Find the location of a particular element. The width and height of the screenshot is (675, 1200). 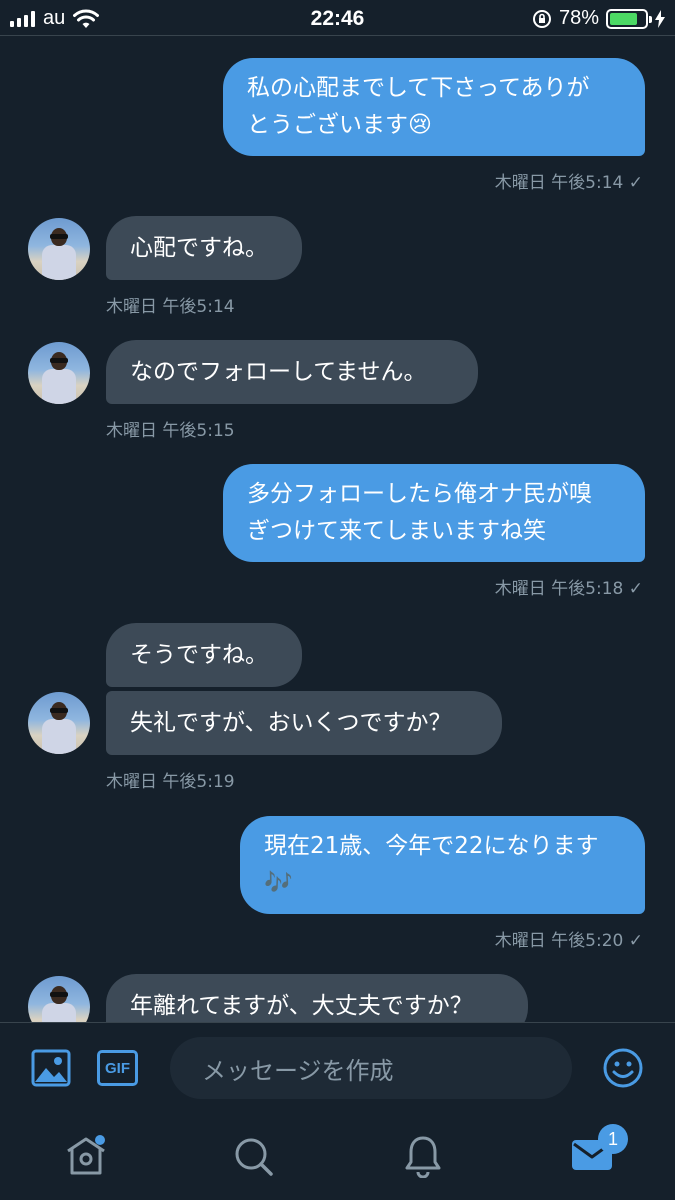

incoming-message: 失礼ですが、おいくつですか？ is located at coordinates (304, 723).